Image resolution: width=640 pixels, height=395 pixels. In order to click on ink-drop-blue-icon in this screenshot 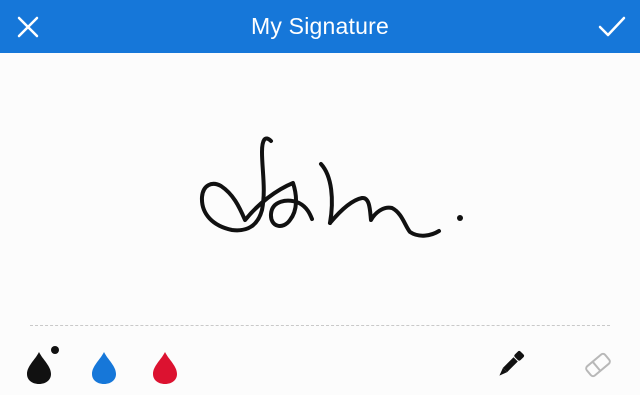, I will do `click(104, 368)`.